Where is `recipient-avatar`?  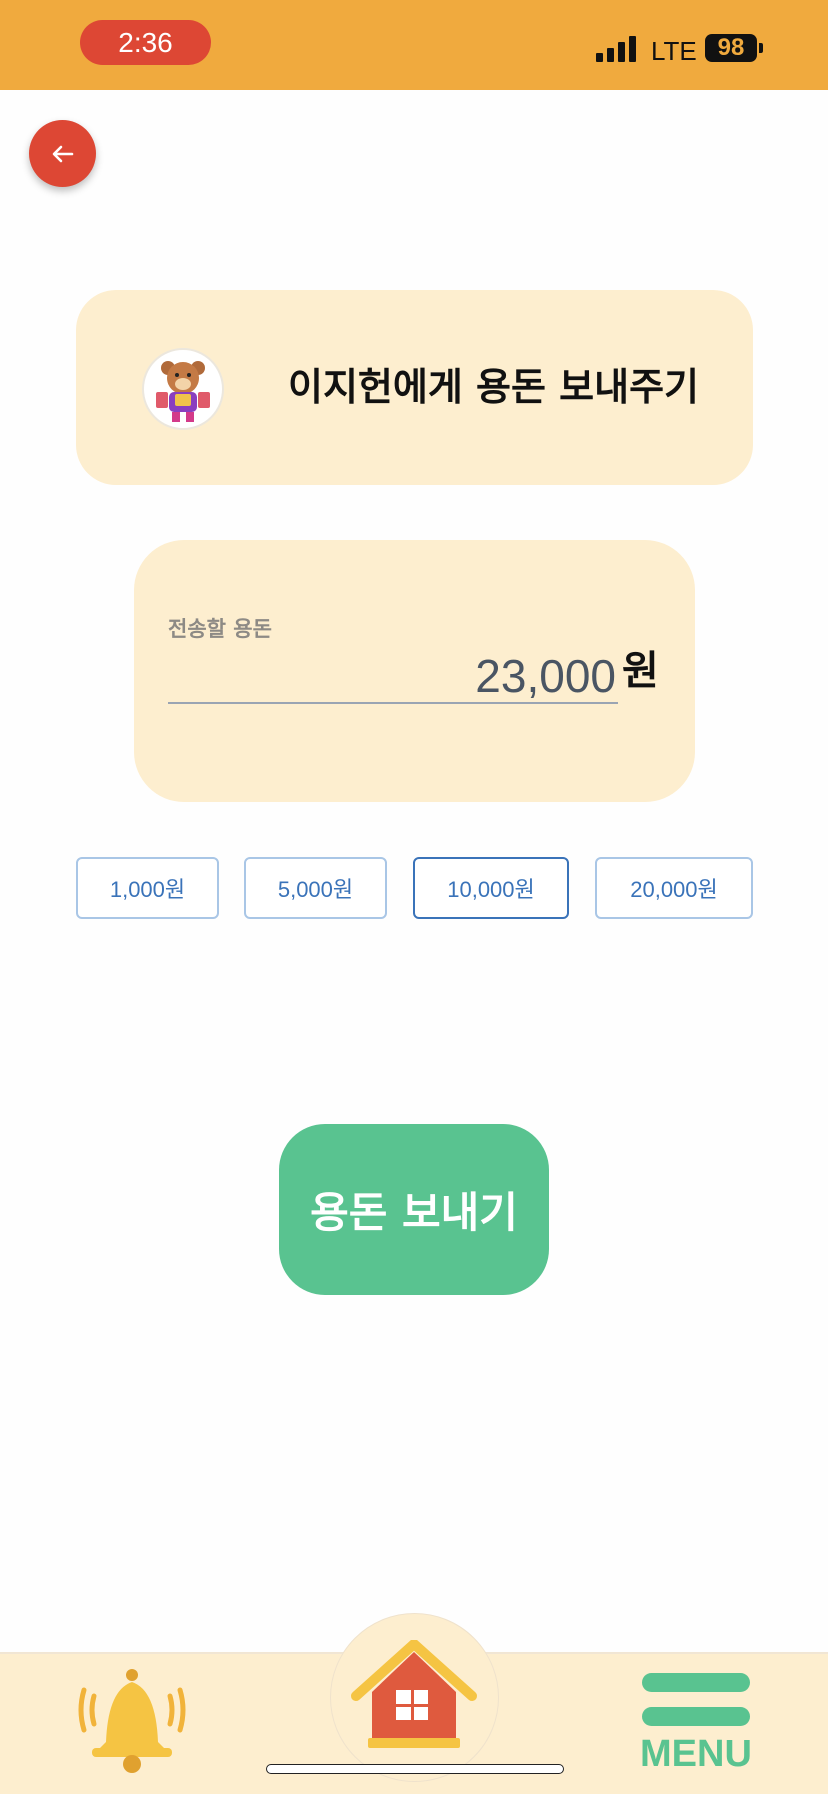 recipient-avatar is located at coordinates (183, 389).